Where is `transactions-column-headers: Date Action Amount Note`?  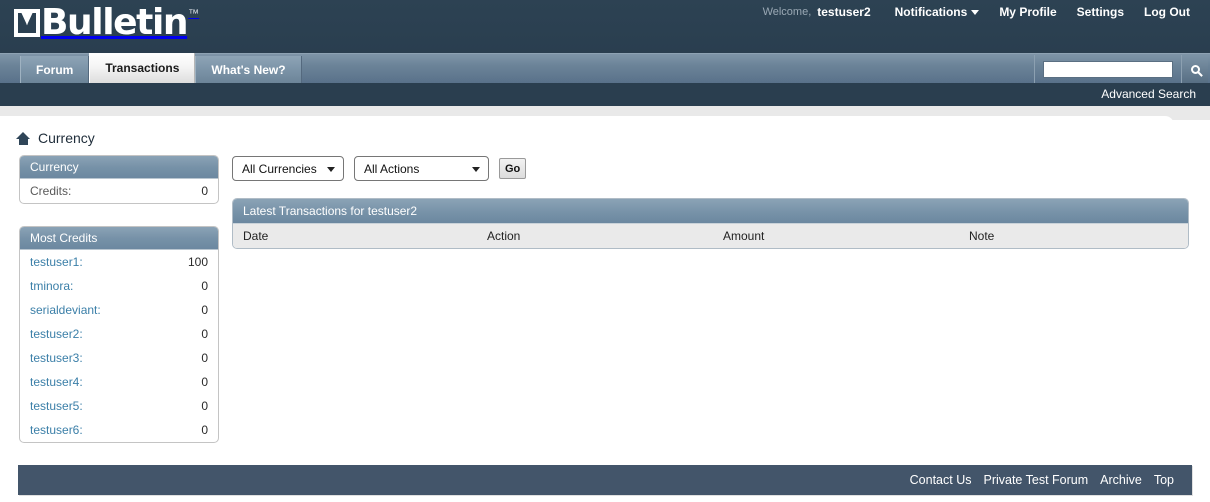
transactions-column-headers: Date Action Amount Note is located at coordinates (710, 235).